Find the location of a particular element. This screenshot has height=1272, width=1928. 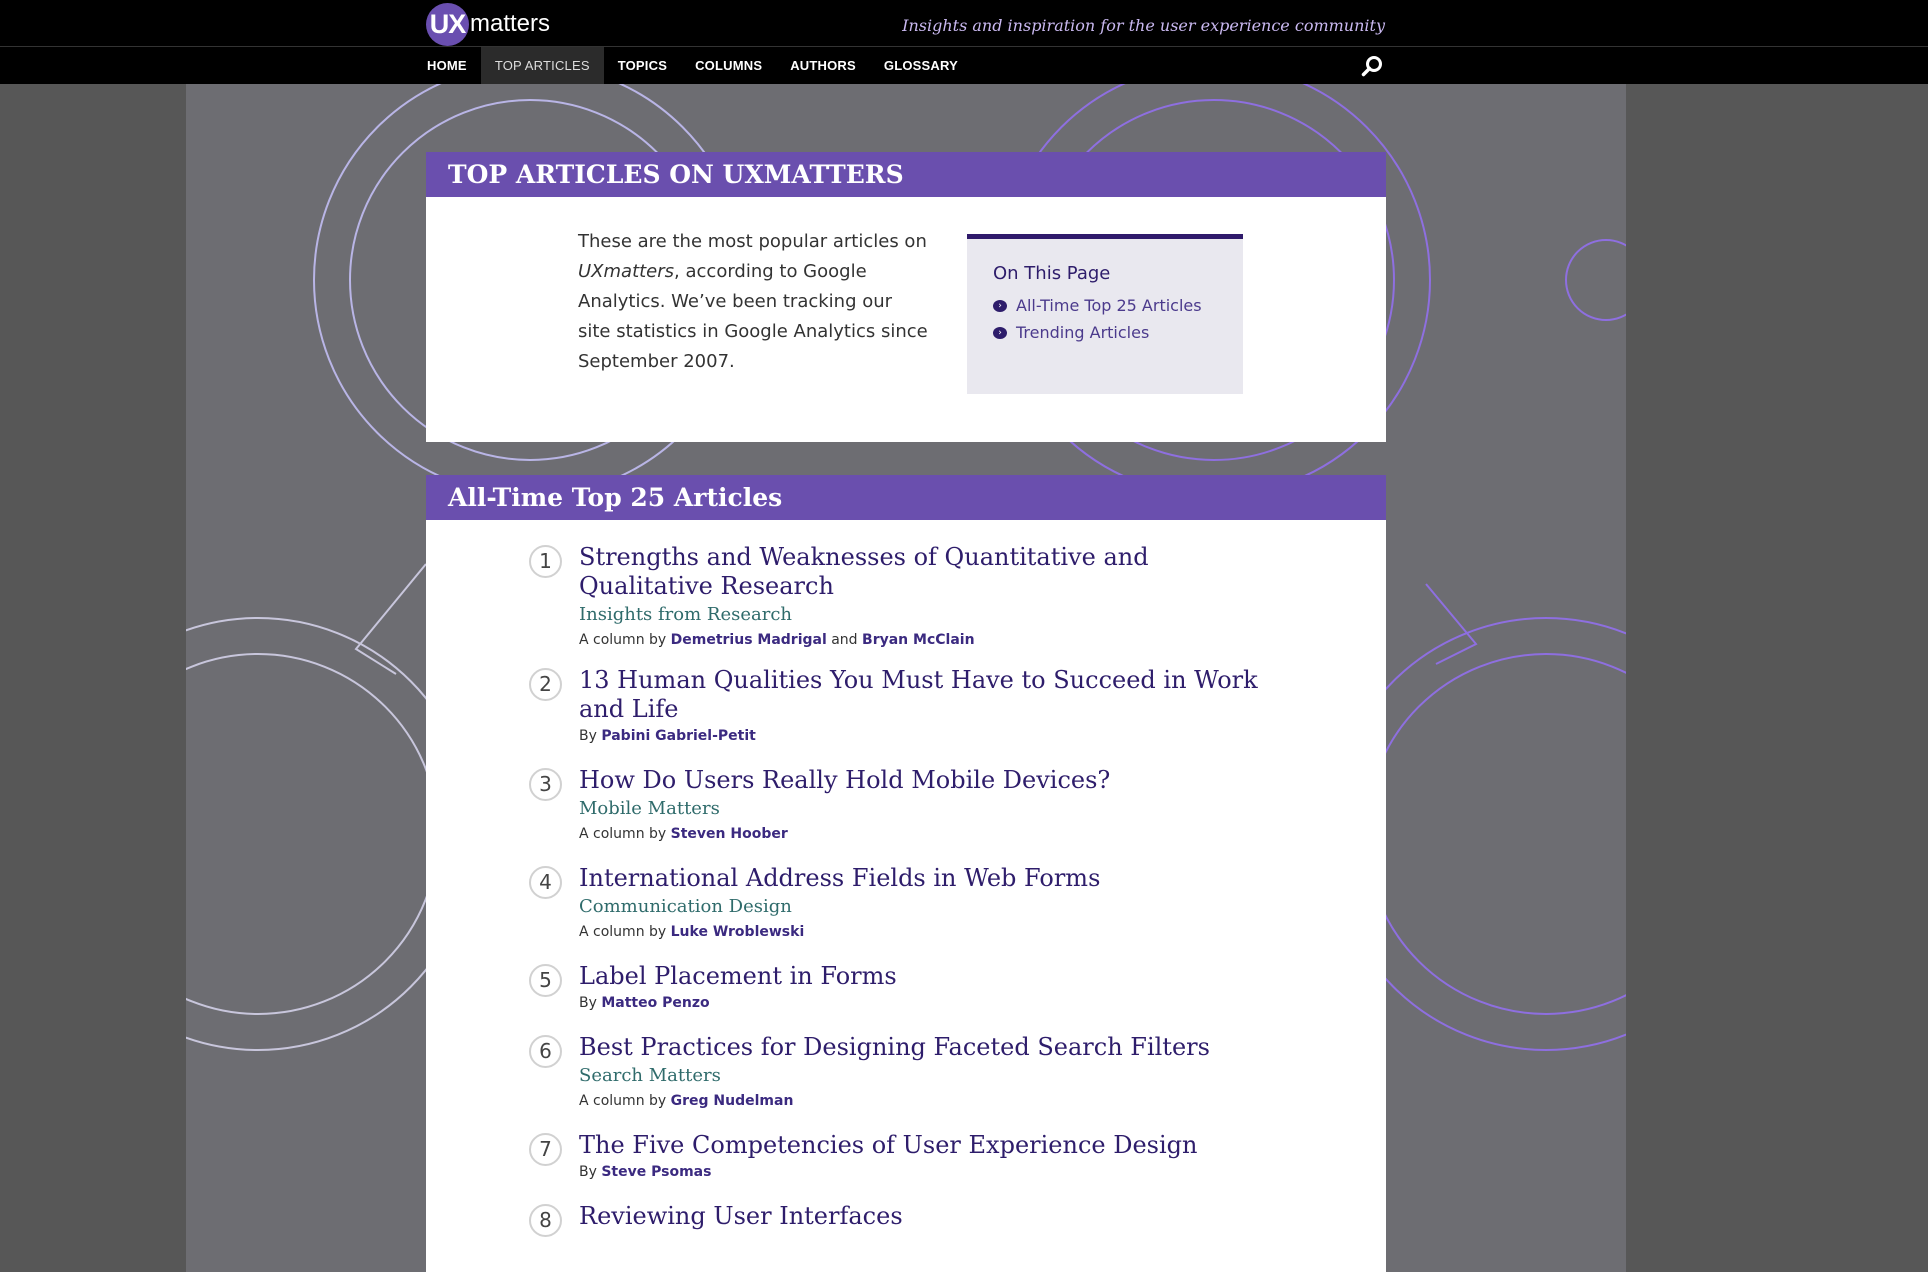

article-byline: A column by Steven Hoober is located at coordinates (934, 834).